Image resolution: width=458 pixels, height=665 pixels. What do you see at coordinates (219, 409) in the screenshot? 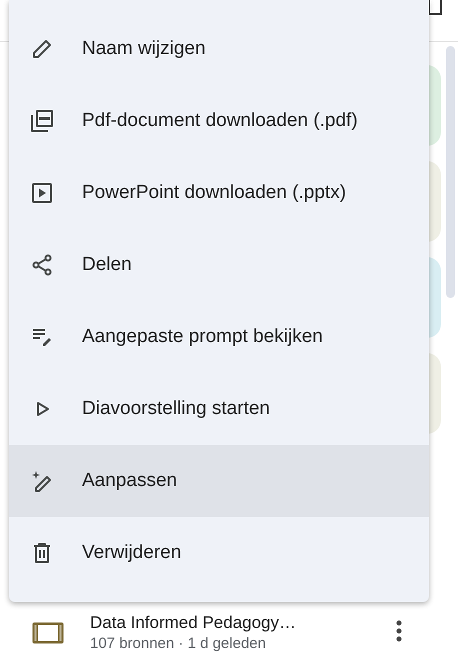
I see `menu-item: Diavoorstelling starten` at bounding box center [219, 409].